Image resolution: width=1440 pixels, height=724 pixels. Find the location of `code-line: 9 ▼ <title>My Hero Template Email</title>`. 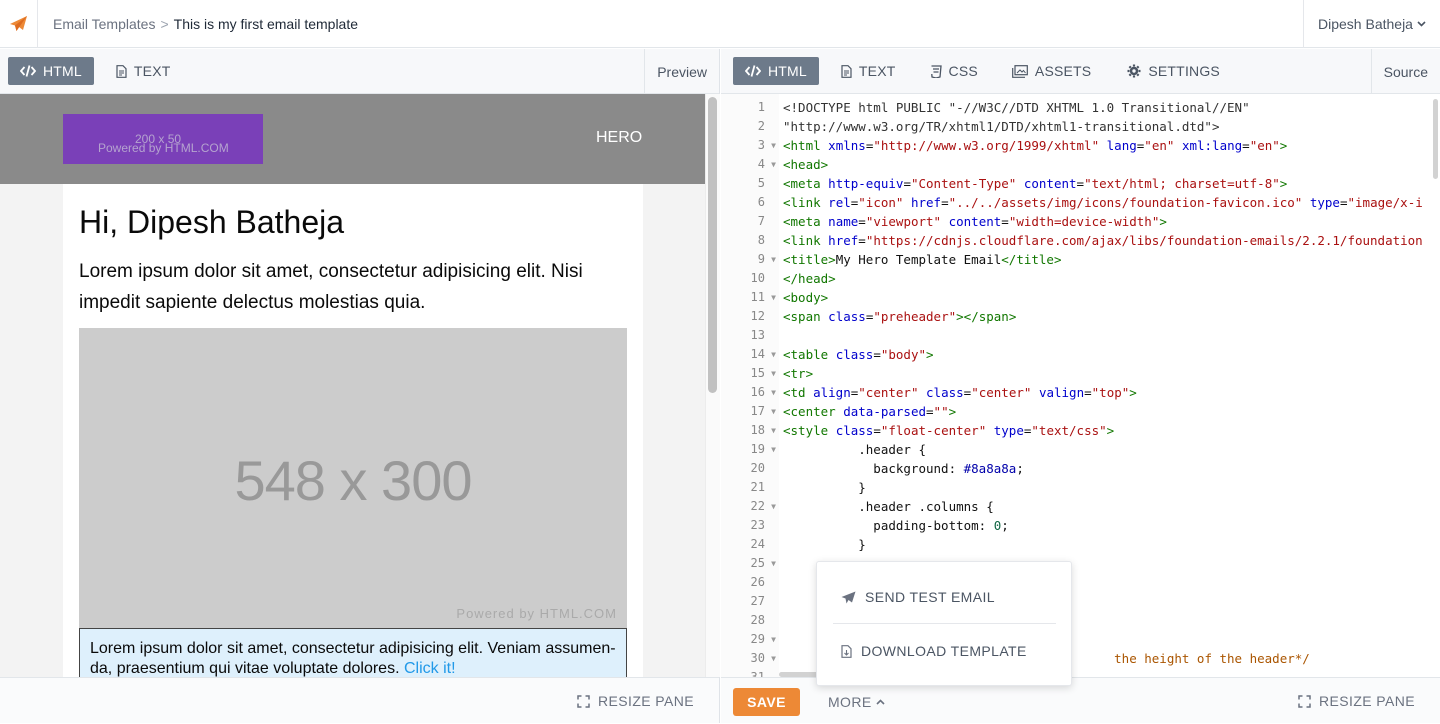

code-line: 9 ▼ <title>My Hero Template Email</title> is located at coordinates (1080, 259).